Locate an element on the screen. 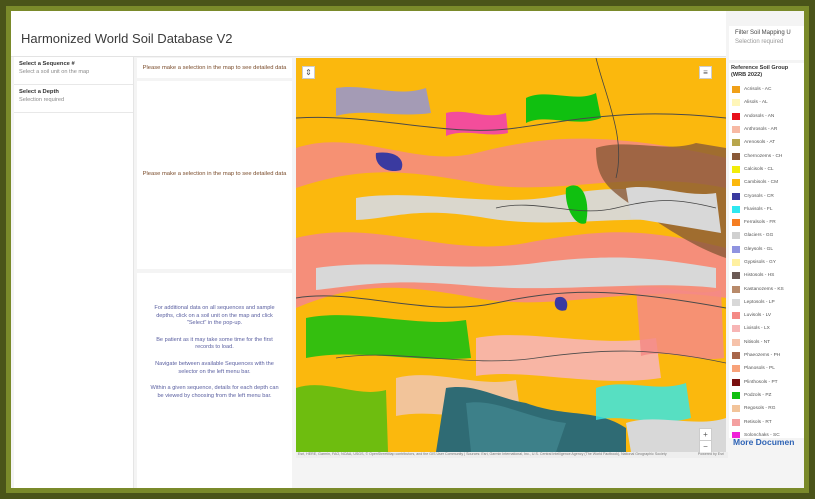 This screenshot has width=815, height=499. depth-selector: Select a Depth Selection required is located at coordinates (73, 99).